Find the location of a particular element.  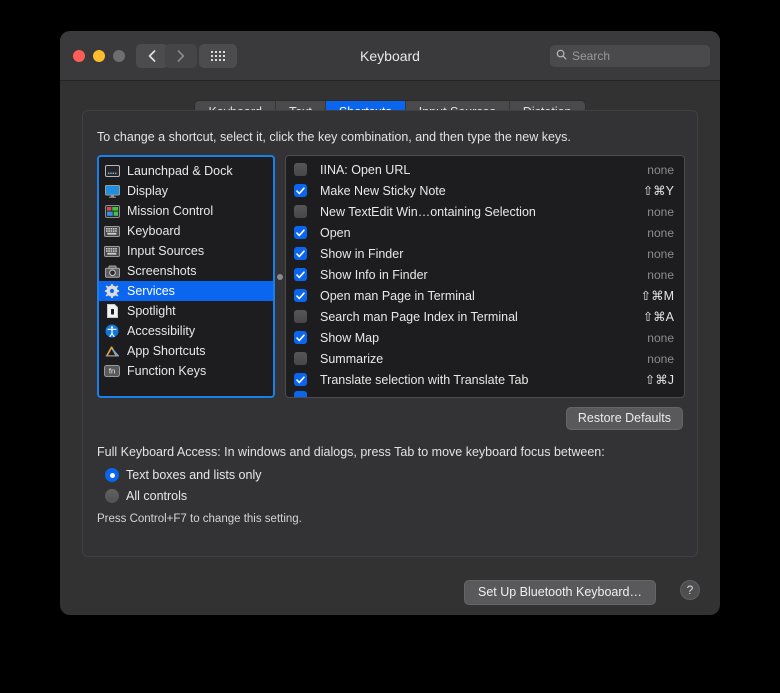

shortcut-name: New TextEdit Win…ontaining Selection is located at coordinates (428, 211).